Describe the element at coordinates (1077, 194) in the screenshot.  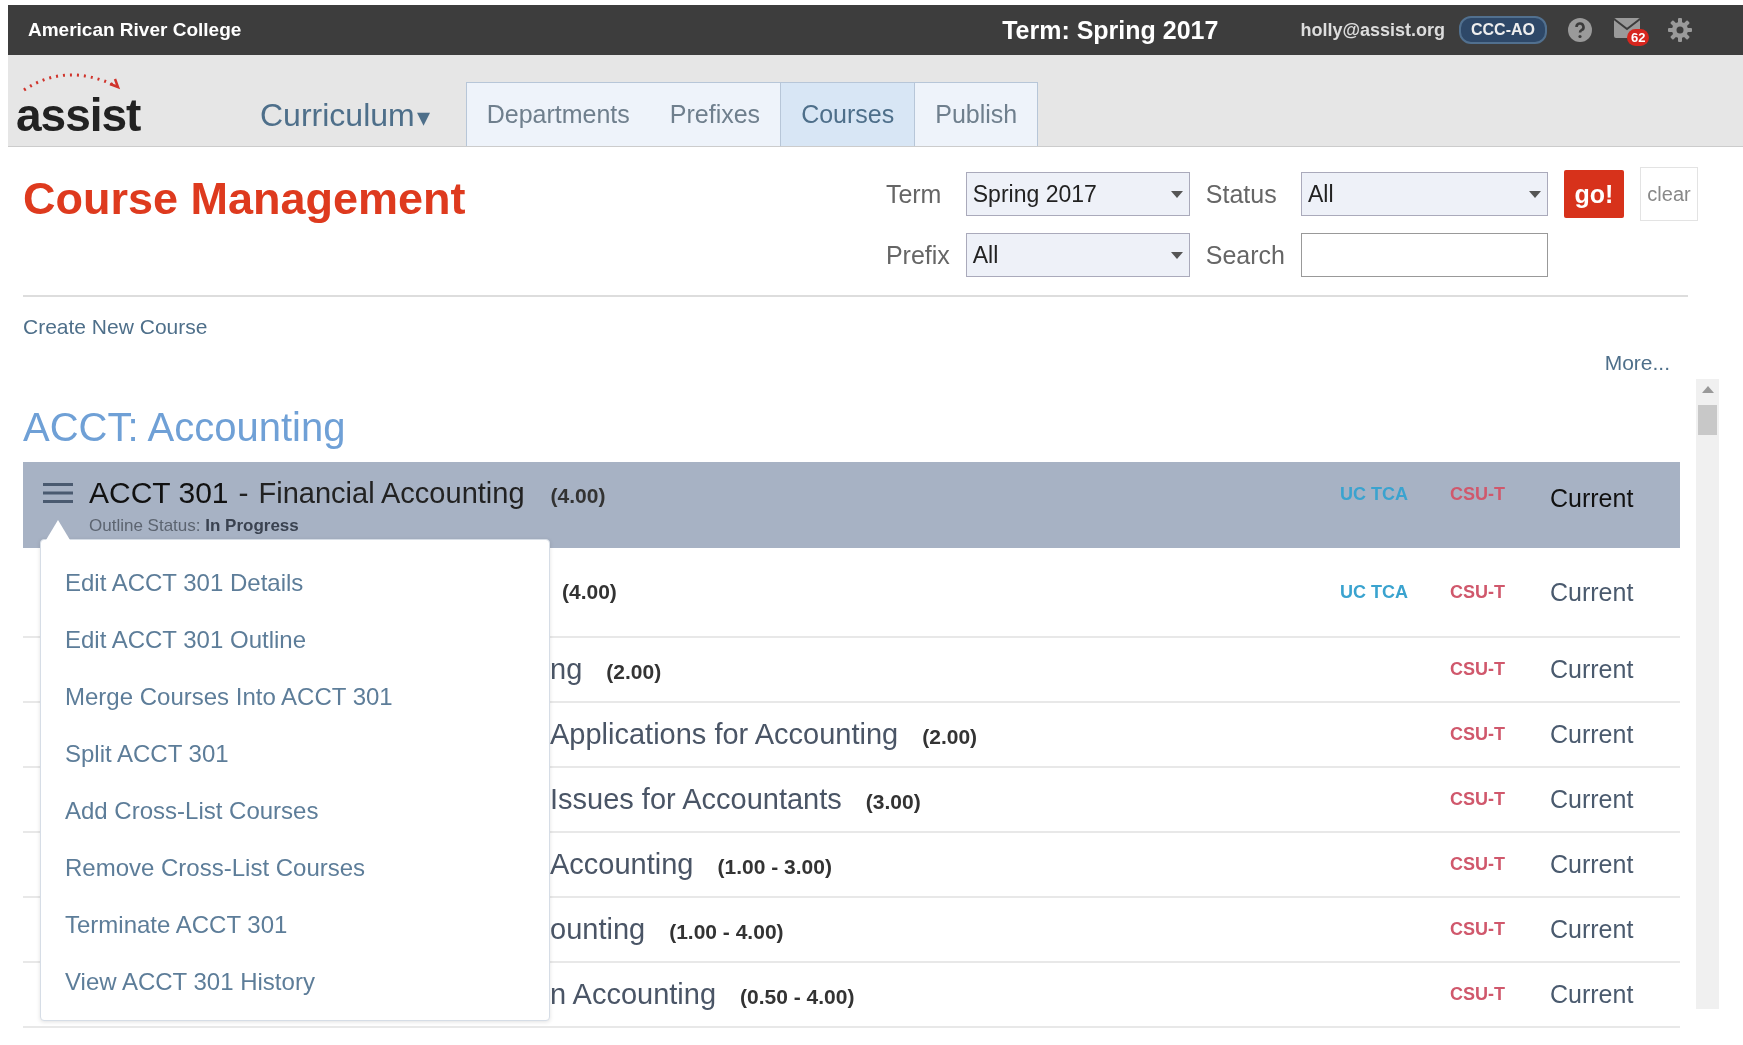
I see `term-select: Spring 2017` at that location.